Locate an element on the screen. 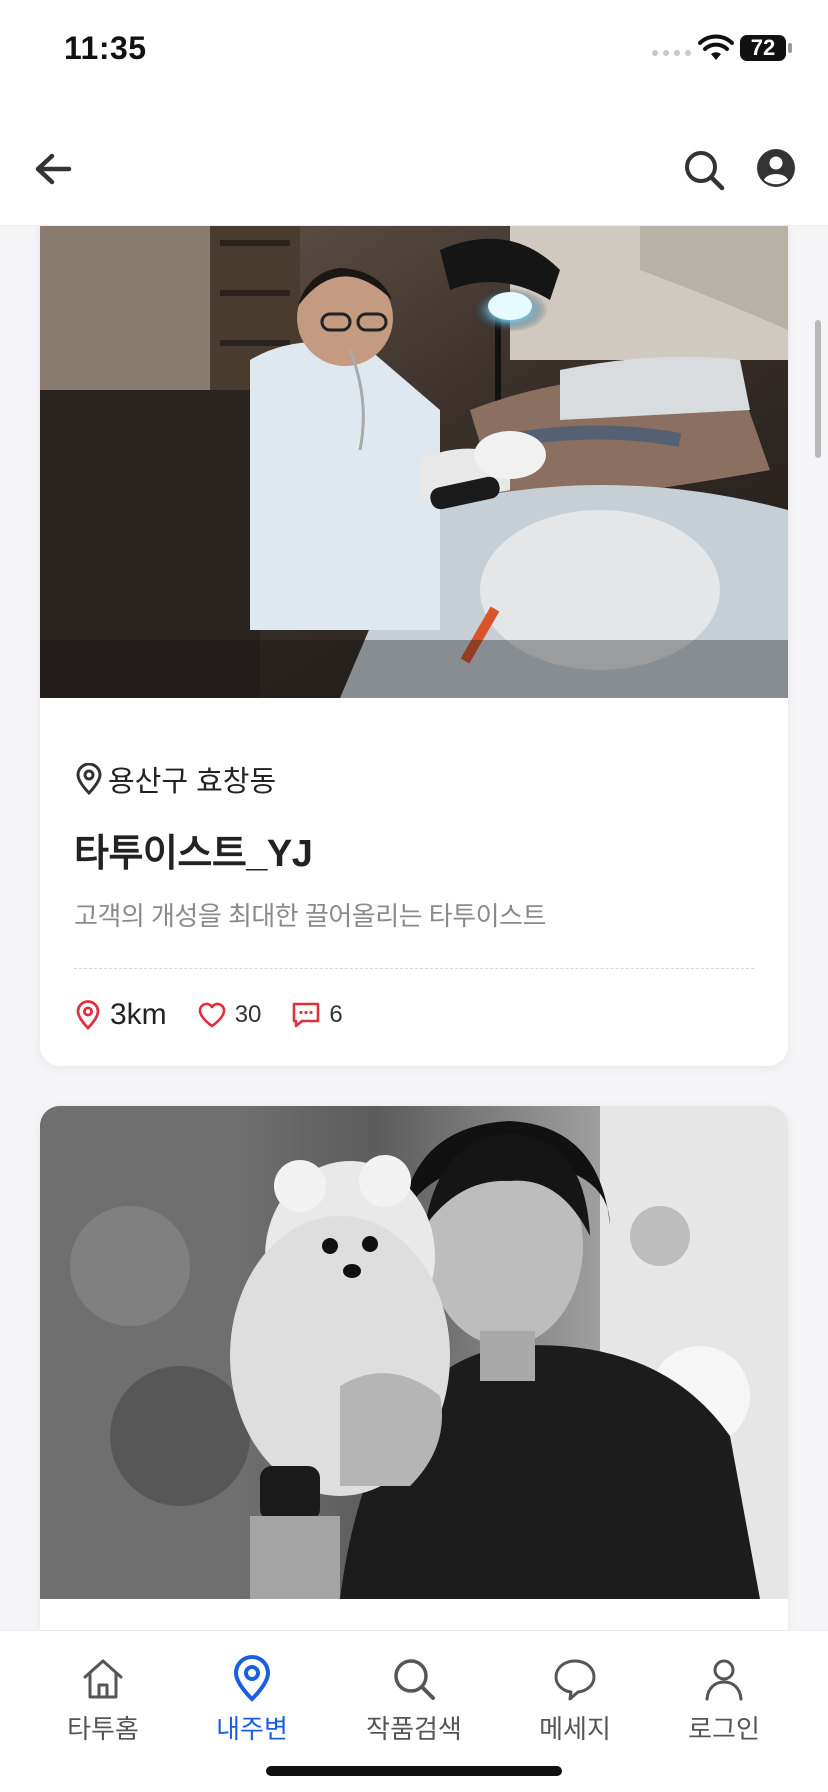 This screenshot has height=1792, width=828. artist-name: 타투이스트_YJ is located at coordinates (193, 849).